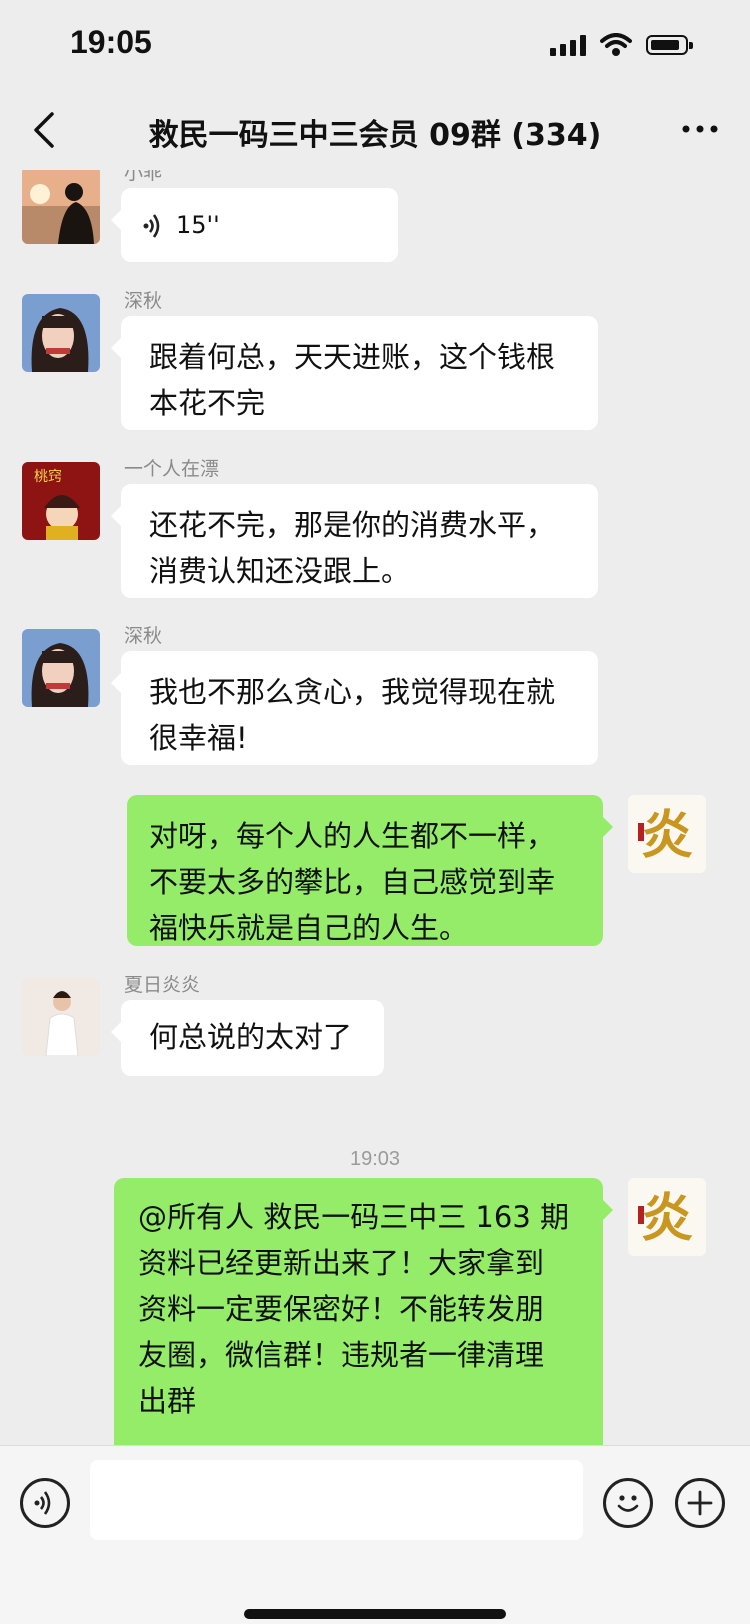 This screenshot has height=1624, width=750. I want to click on status-icons, so click(621, 45).